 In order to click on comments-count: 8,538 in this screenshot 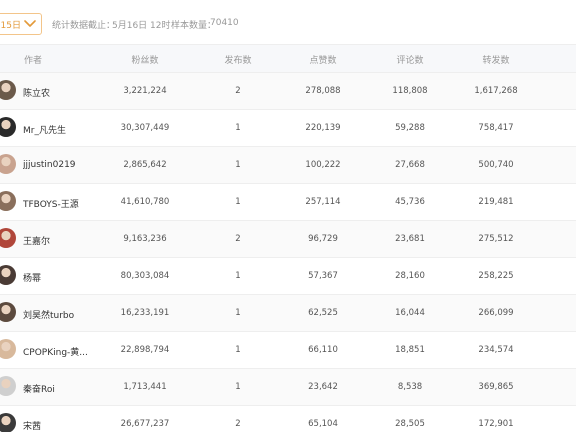, I will do `click(410, 387)`.